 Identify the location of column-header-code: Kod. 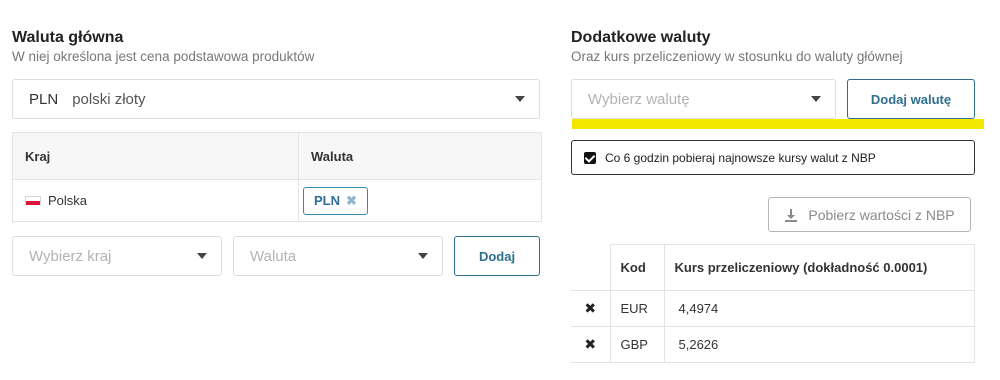
(637, 267).